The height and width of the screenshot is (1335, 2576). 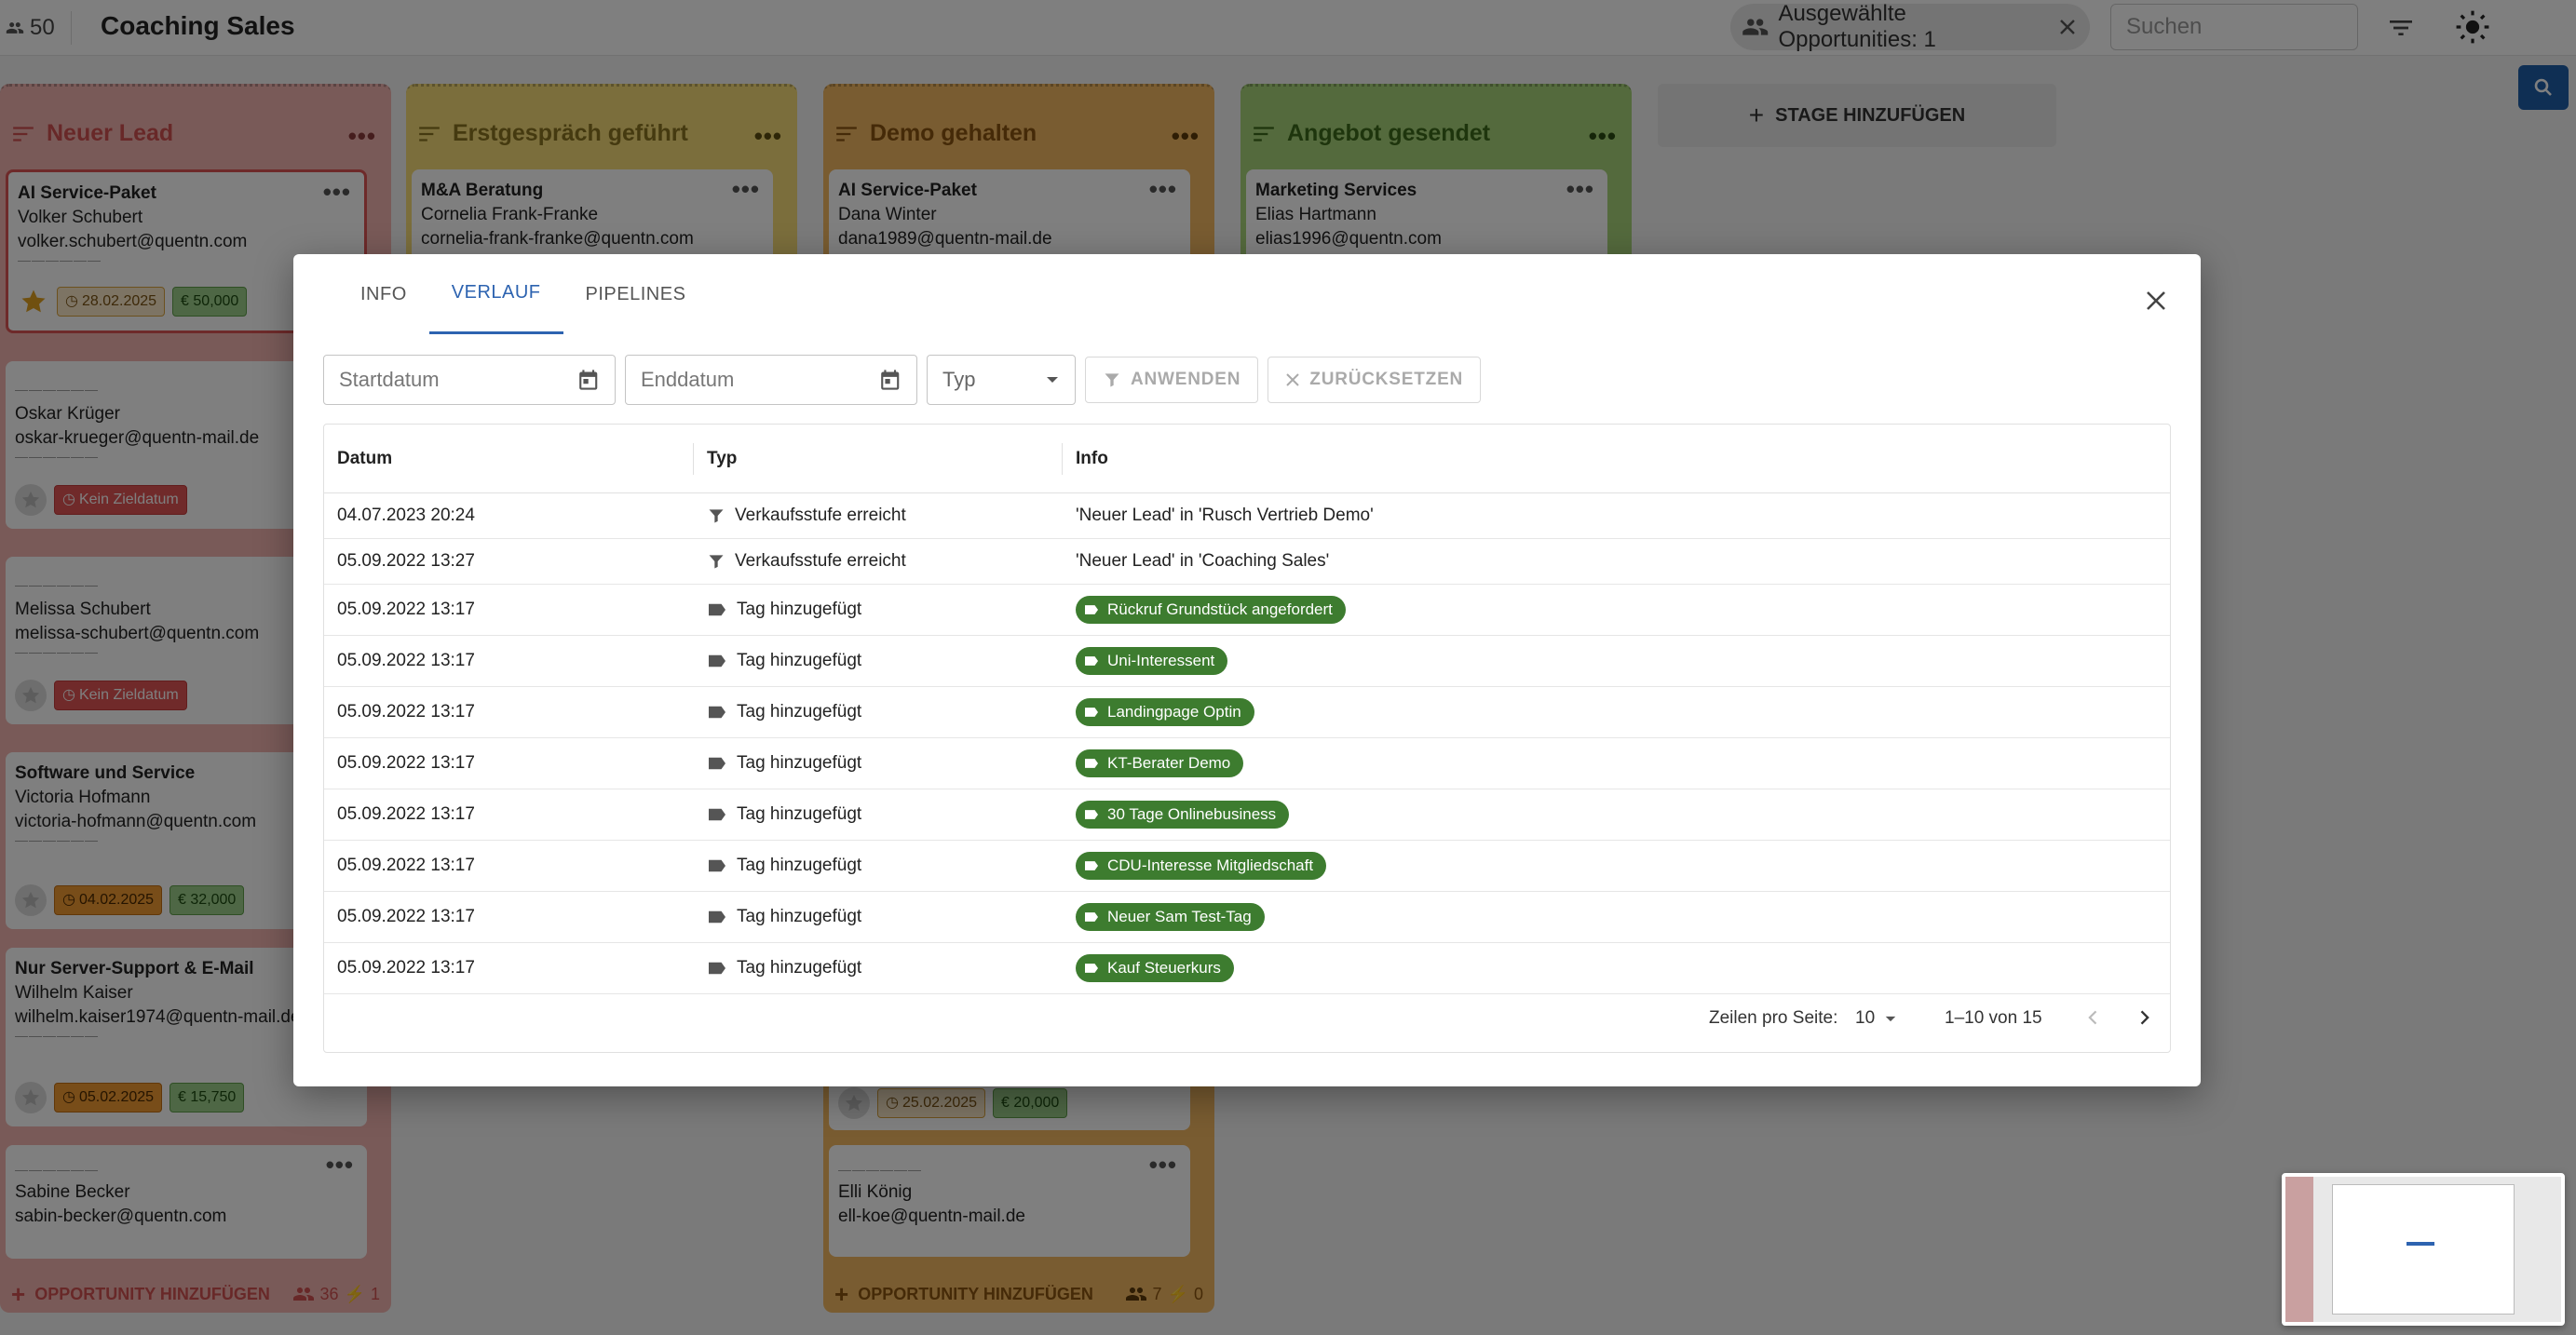 What do you see at coordinates (693, 459) in the screenshot?
I see `column-separator` at bounding box center [693, 459].